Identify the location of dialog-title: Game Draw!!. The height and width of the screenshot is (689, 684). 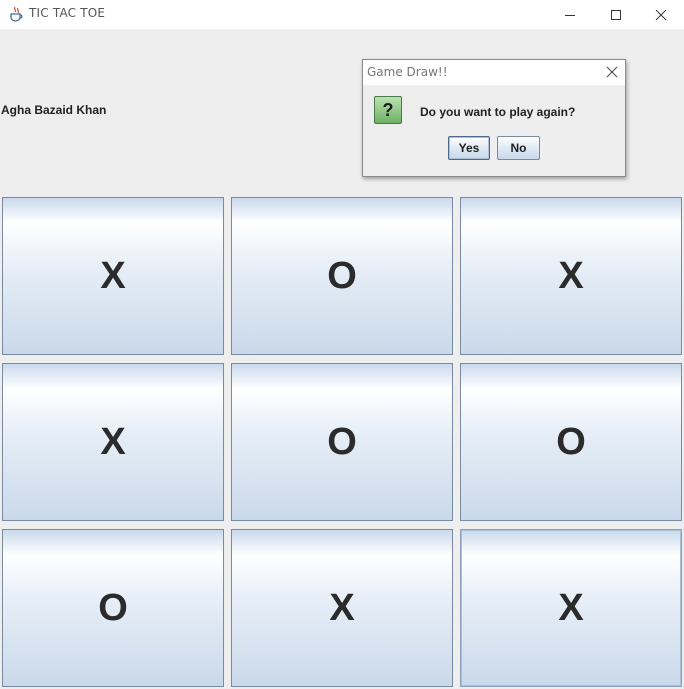
(407, 72).